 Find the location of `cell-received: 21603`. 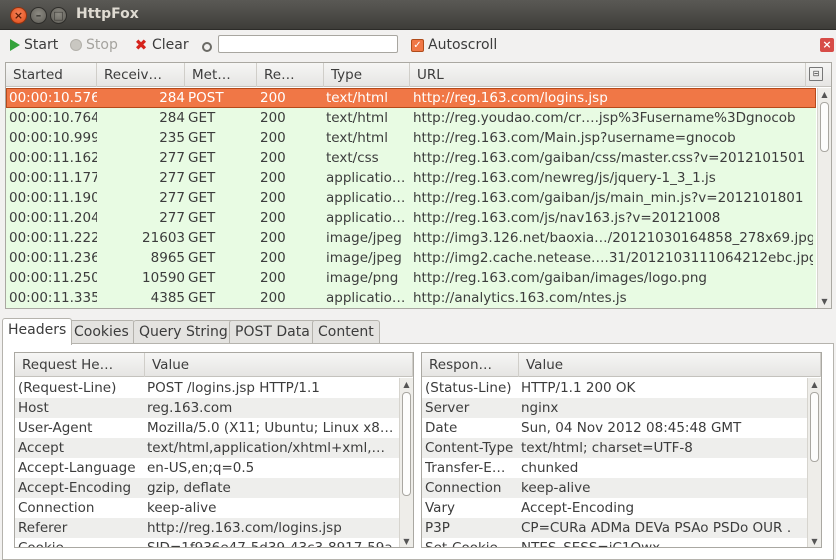

cell-received: 21603 is located at coordinates (163, 238).